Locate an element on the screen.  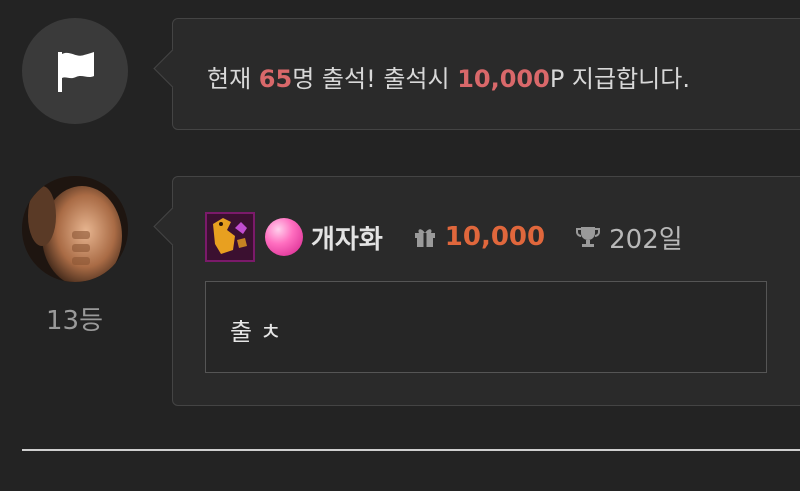
level-badge-icon is located at coordinates (230, 237).